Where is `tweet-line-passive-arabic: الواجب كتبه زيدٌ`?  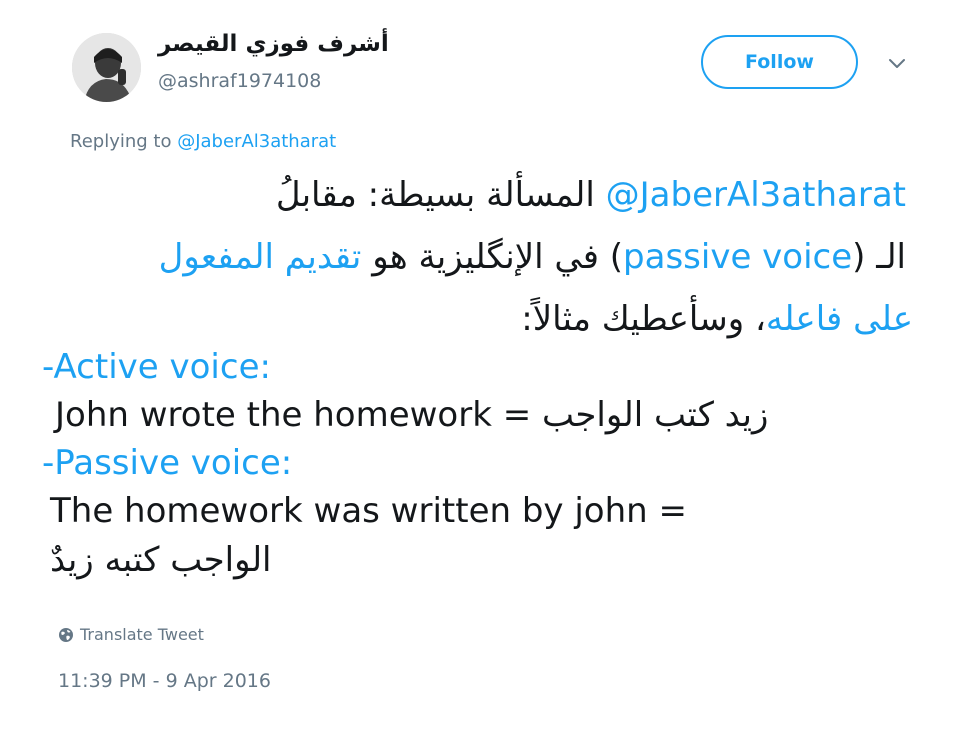
tweet-line-passive-arabic: الواجب كتبه زيدٌ is located at coordinates (161, 560).